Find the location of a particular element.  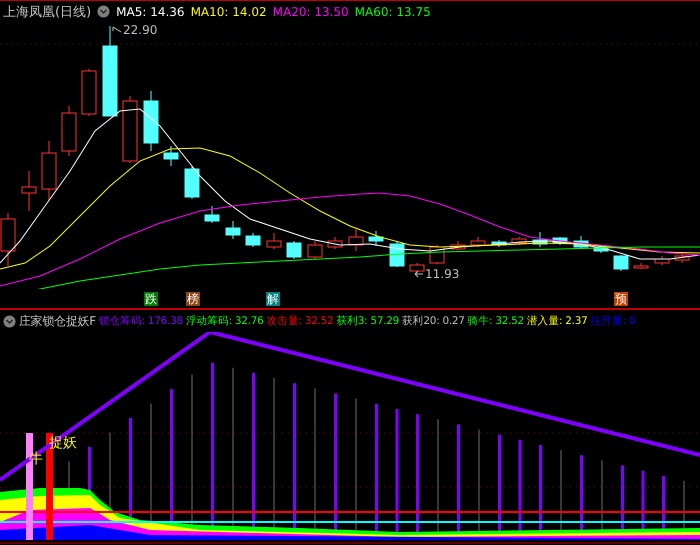

signal-tag: 跌 is located at coordinates (151, 299).